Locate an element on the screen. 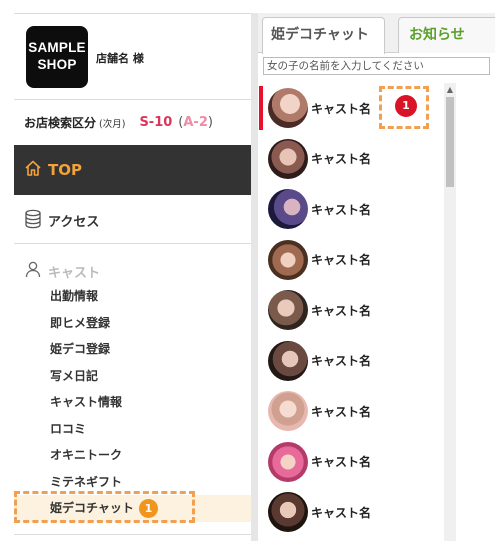  submenu-reviews: ロコミ is located at coordinates (132, 429).